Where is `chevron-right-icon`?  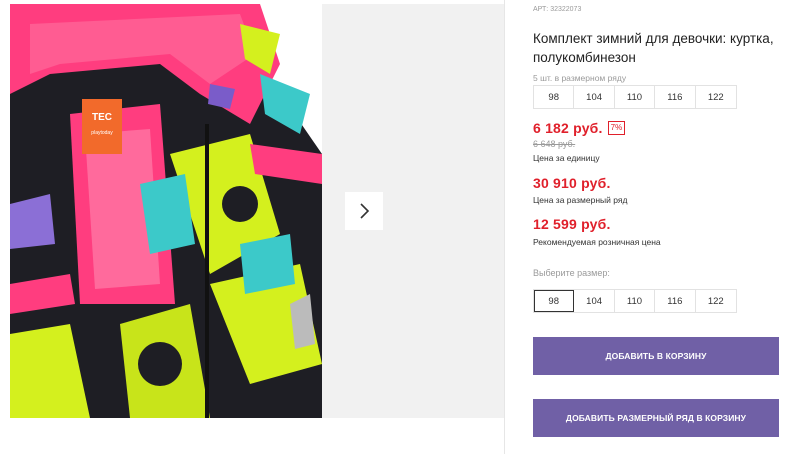 chevron-right-icon is located at coordinates (365, 211).